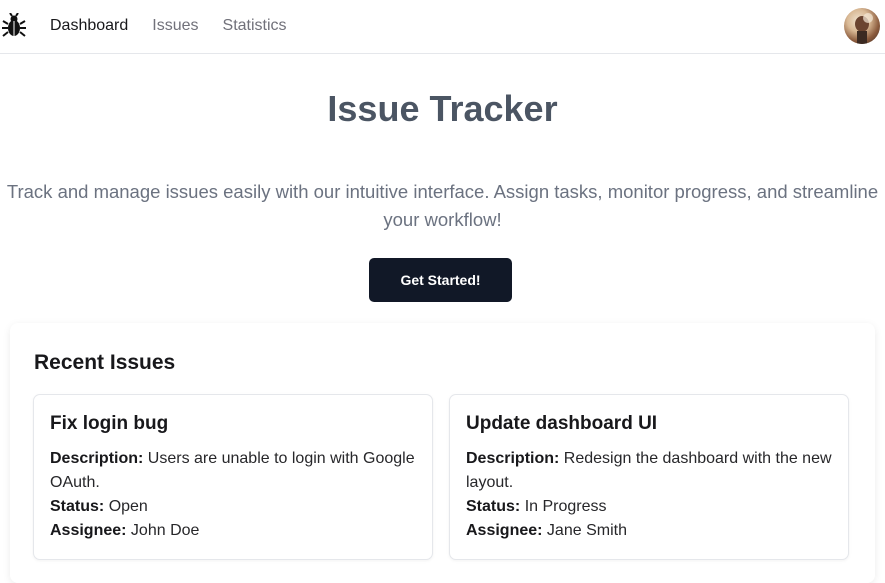  I want to click on page-title: Issue Tracker, so click(442, 108).